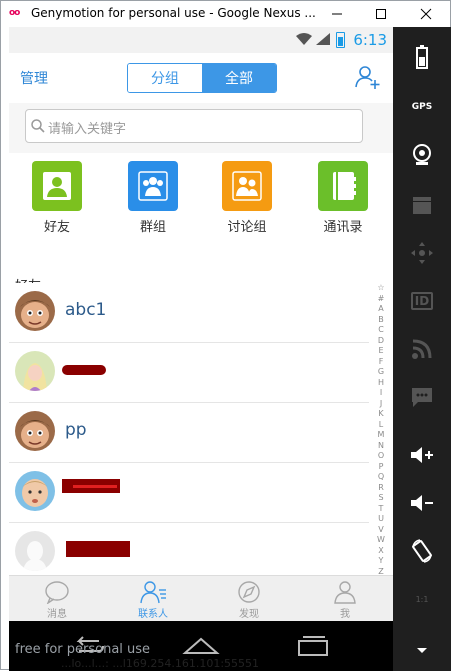 Image resolution: width=451 pixels, height=671 pixels. What do you see at coordinates (381, 425) in the screenshot?
I see `alphabet-index-letter: L` at bounding box center [381, 425].